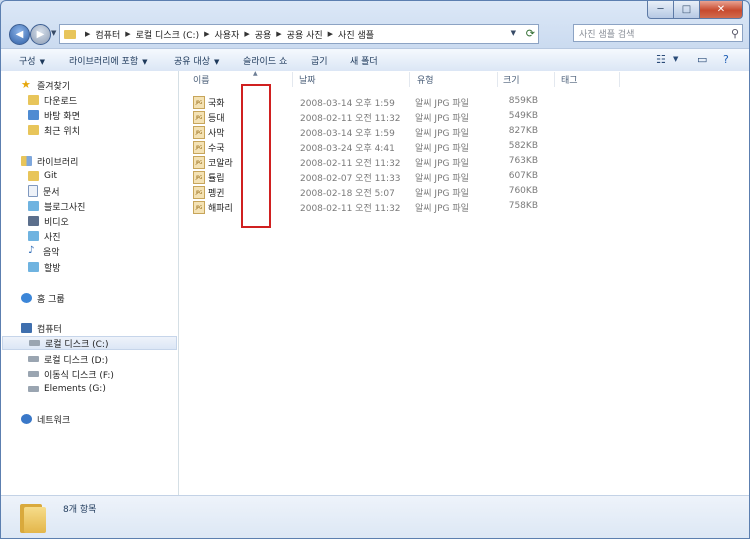 This screenshot has height=539, width=750. I want to click on slideshow-button: 슬라이드 쇼, so click(265, 60).